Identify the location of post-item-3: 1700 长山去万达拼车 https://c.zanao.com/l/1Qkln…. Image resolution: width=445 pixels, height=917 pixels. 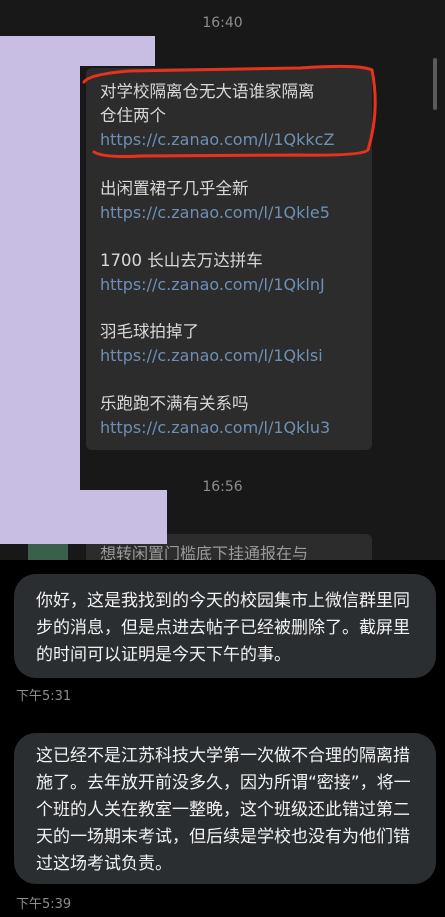
(212, 273).